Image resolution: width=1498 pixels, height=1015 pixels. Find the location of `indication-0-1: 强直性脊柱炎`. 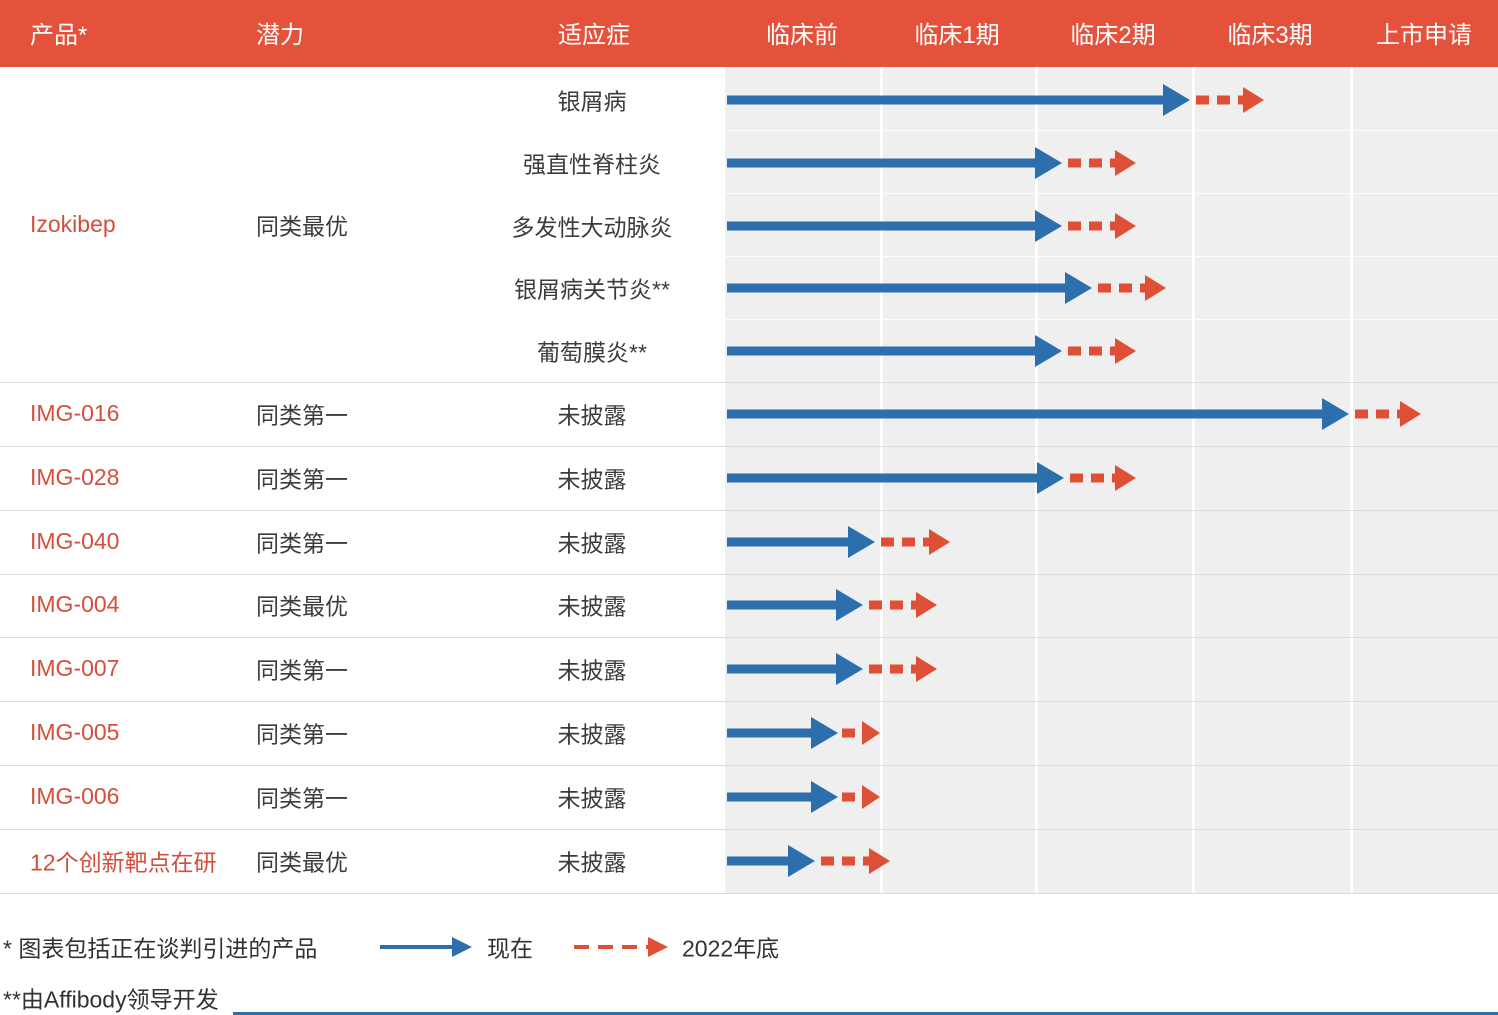

indication-0-1: 强直性脊柱炎 is located at coordinates (592, 164).